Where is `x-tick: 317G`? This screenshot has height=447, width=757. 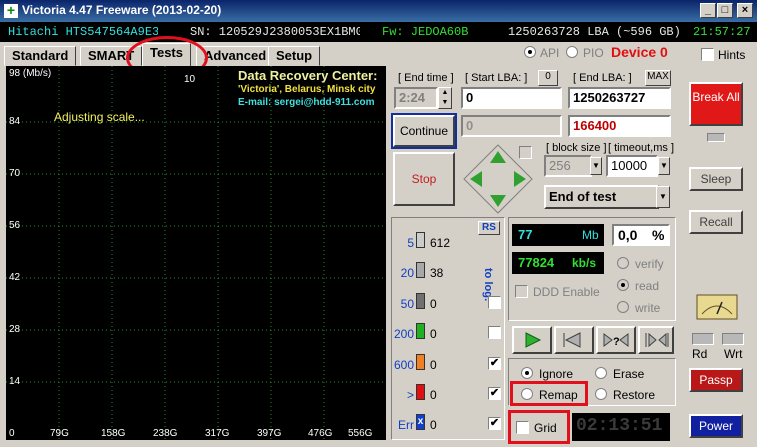 x-tick: 317G is located at coordinates (217, 433).